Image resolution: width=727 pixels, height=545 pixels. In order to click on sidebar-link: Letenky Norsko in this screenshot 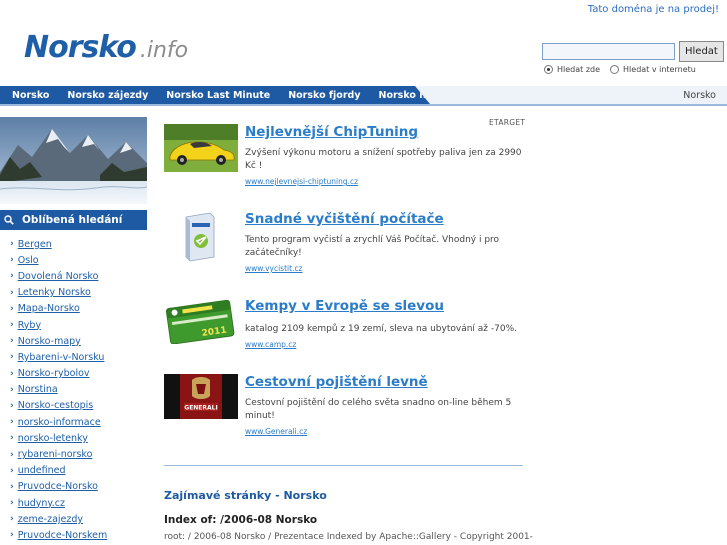, I will do `click(54, 292)`.